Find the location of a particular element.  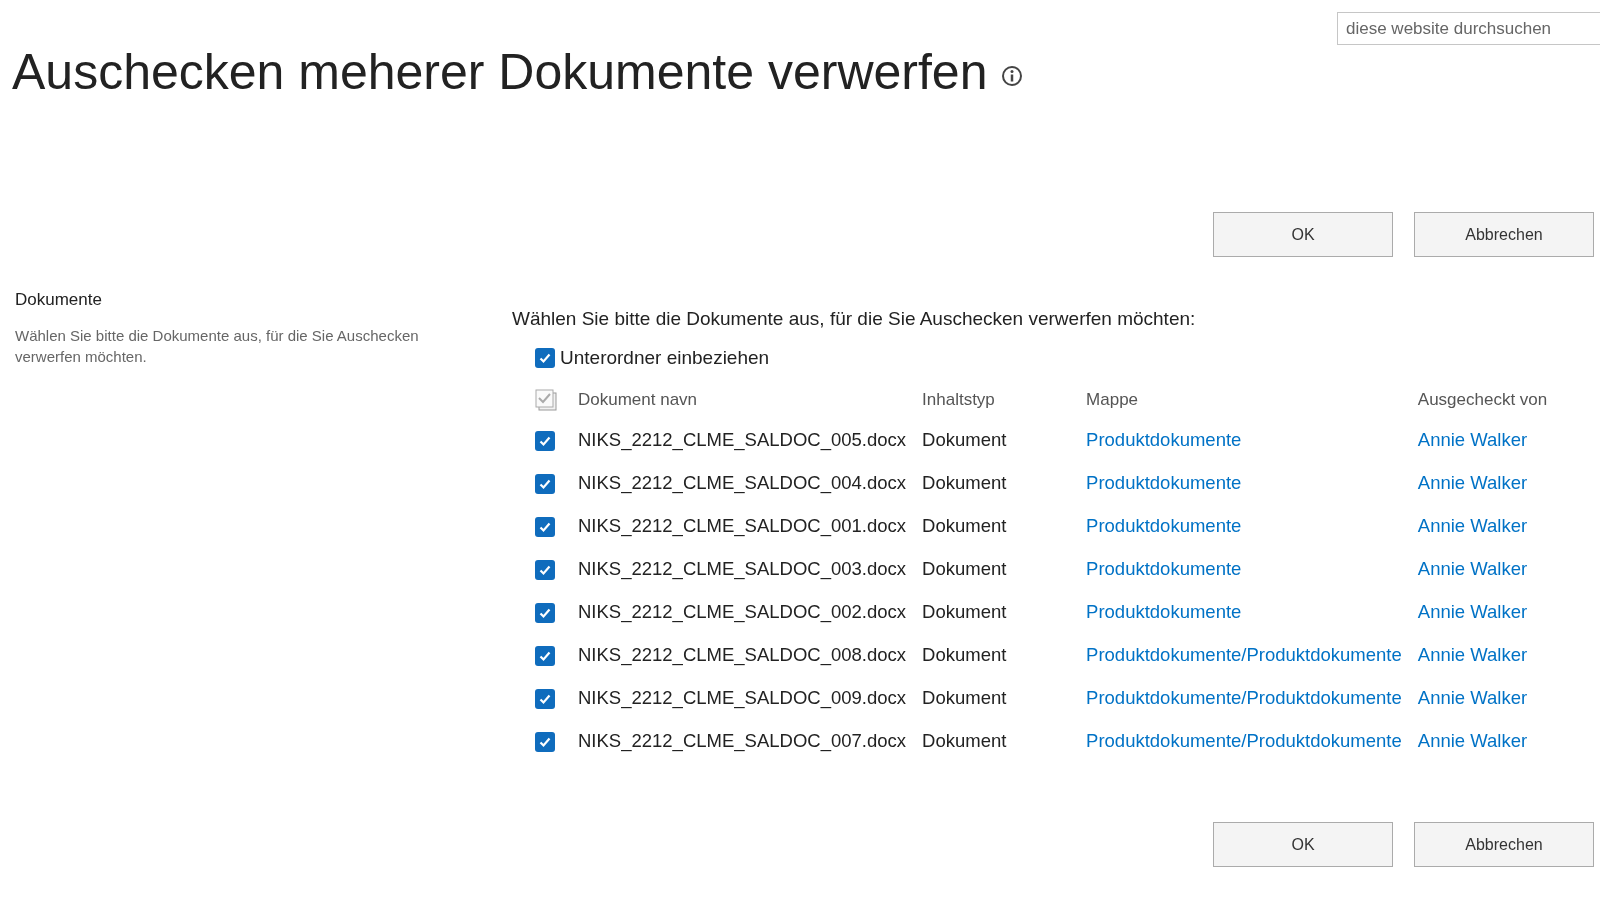

column-header: Ausgecheckt von is located at coordinates (1482, 400).